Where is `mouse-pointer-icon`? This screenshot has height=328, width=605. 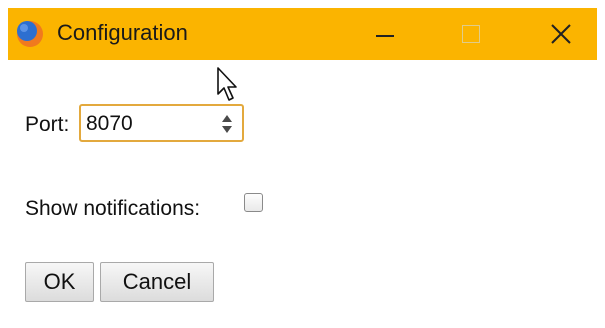 mouse-pointer-icon is located at coordinates (227, 84).